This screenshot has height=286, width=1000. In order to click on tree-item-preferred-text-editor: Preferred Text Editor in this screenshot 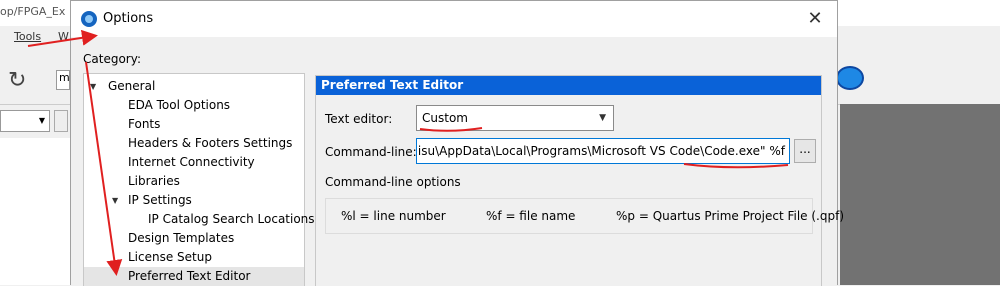, I will do `click(194, 276)`.